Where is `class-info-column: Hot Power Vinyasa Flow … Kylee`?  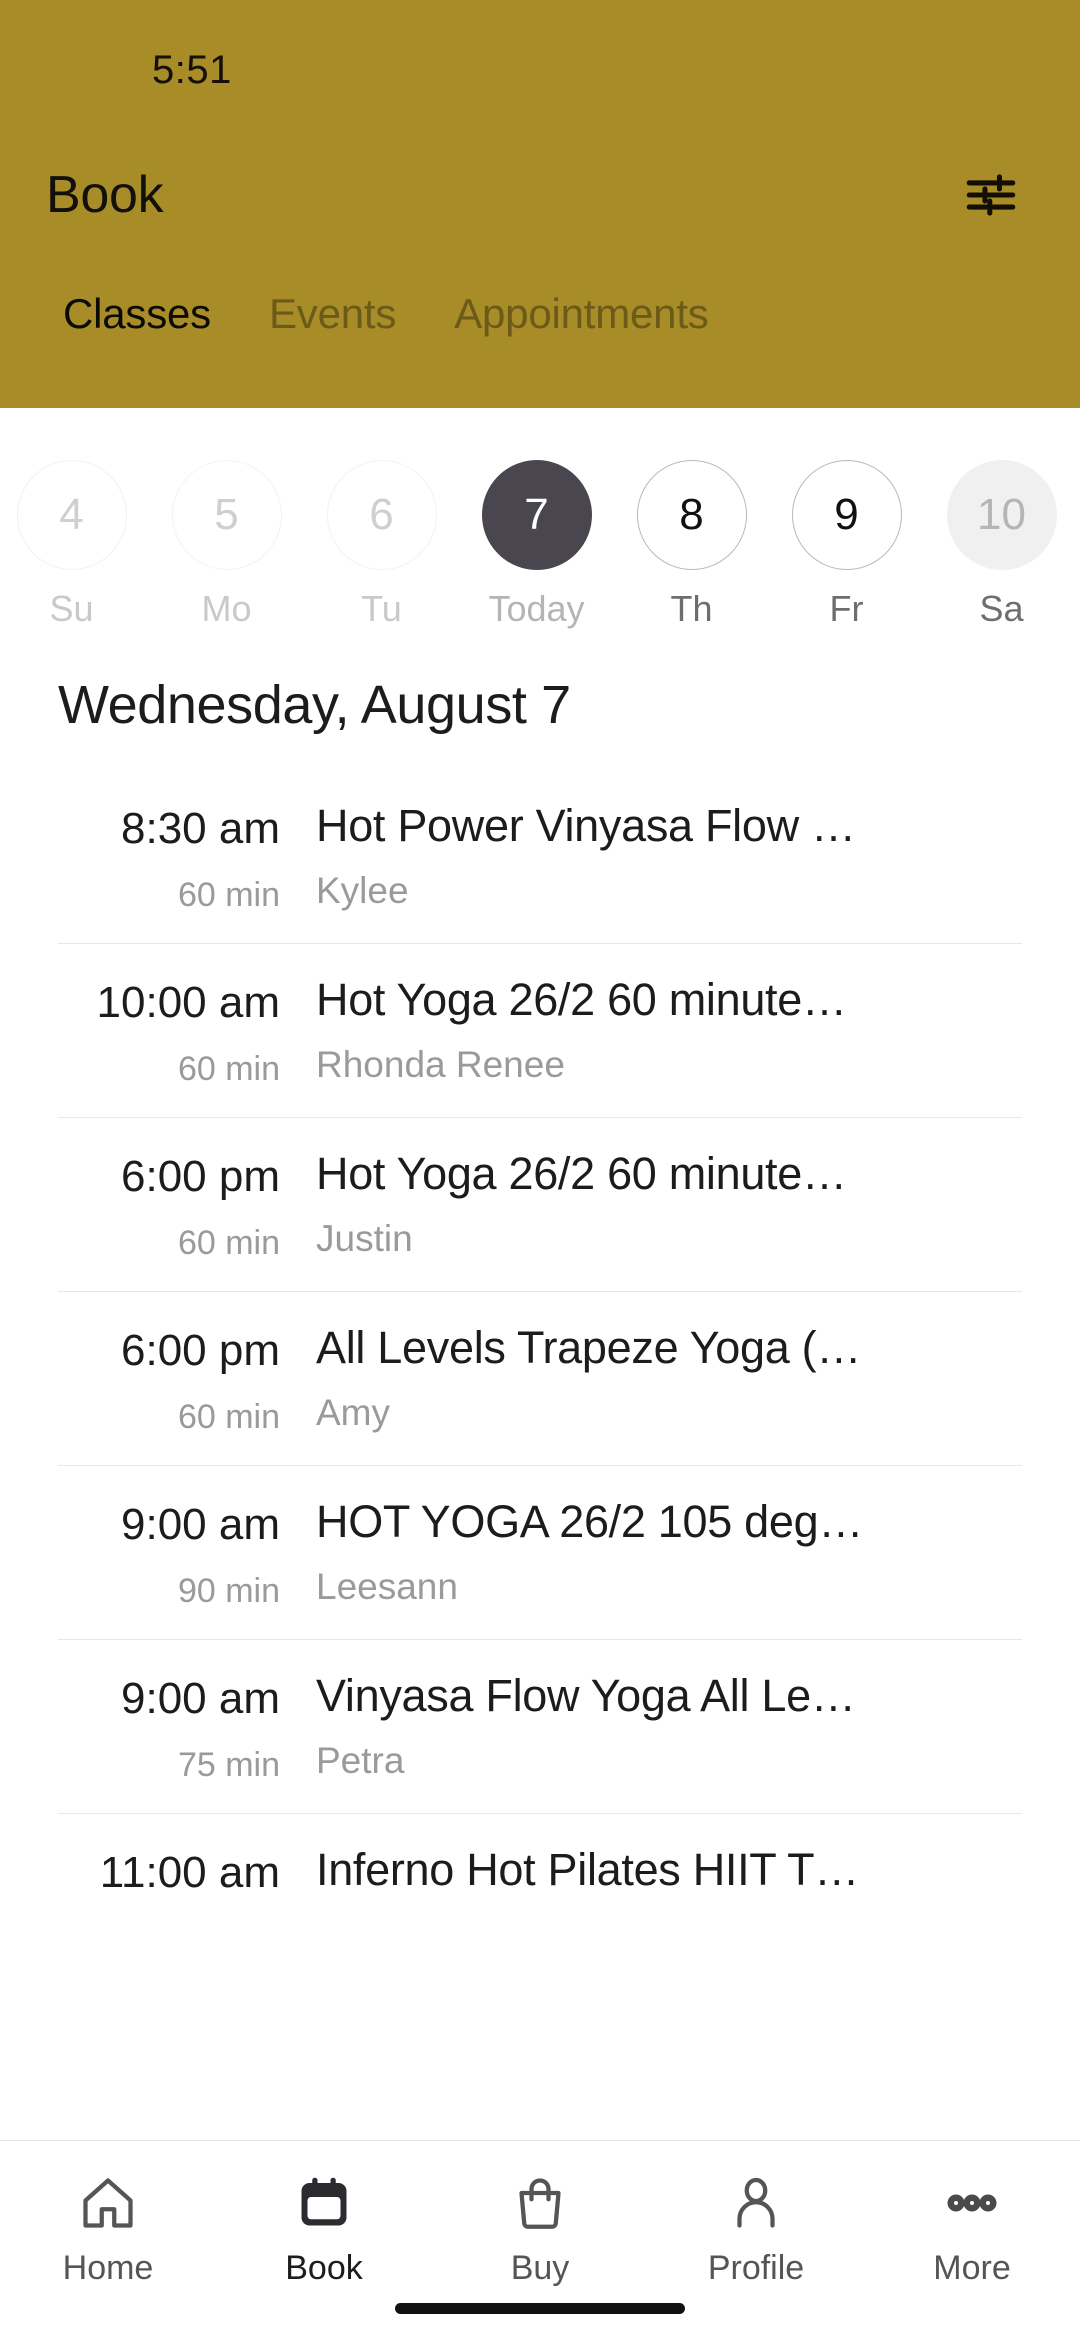
class-info-column: Hot Power Vinyasa Flow … Kylee is located at coordinates (665, 856).